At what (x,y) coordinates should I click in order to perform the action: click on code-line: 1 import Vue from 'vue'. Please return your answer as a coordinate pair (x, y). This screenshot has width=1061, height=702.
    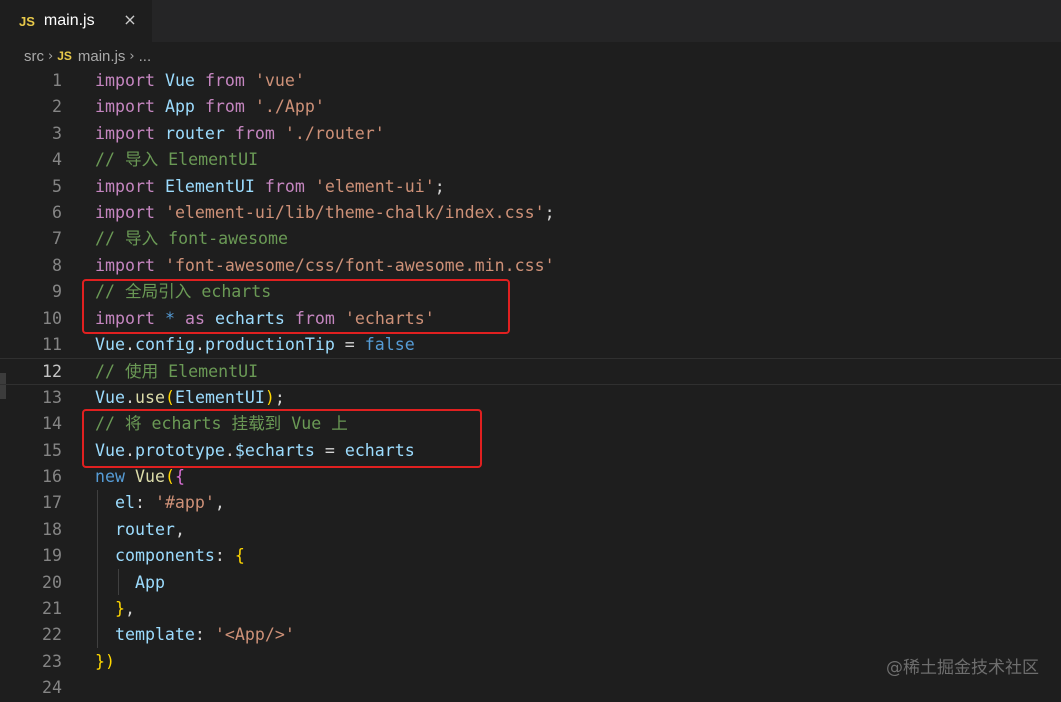
    Looking at the image, I should click on (530, 81).